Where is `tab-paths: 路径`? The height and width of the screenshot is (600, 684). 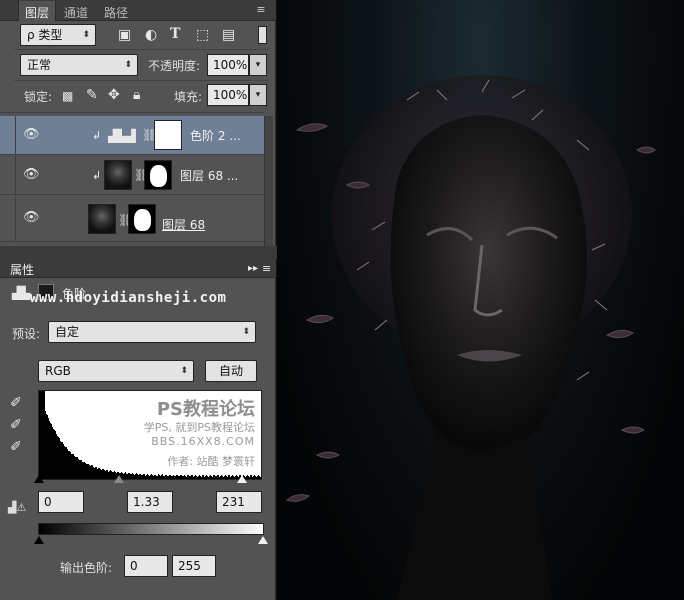 tab-paths: 路径 is located at coordinates (116, 11).